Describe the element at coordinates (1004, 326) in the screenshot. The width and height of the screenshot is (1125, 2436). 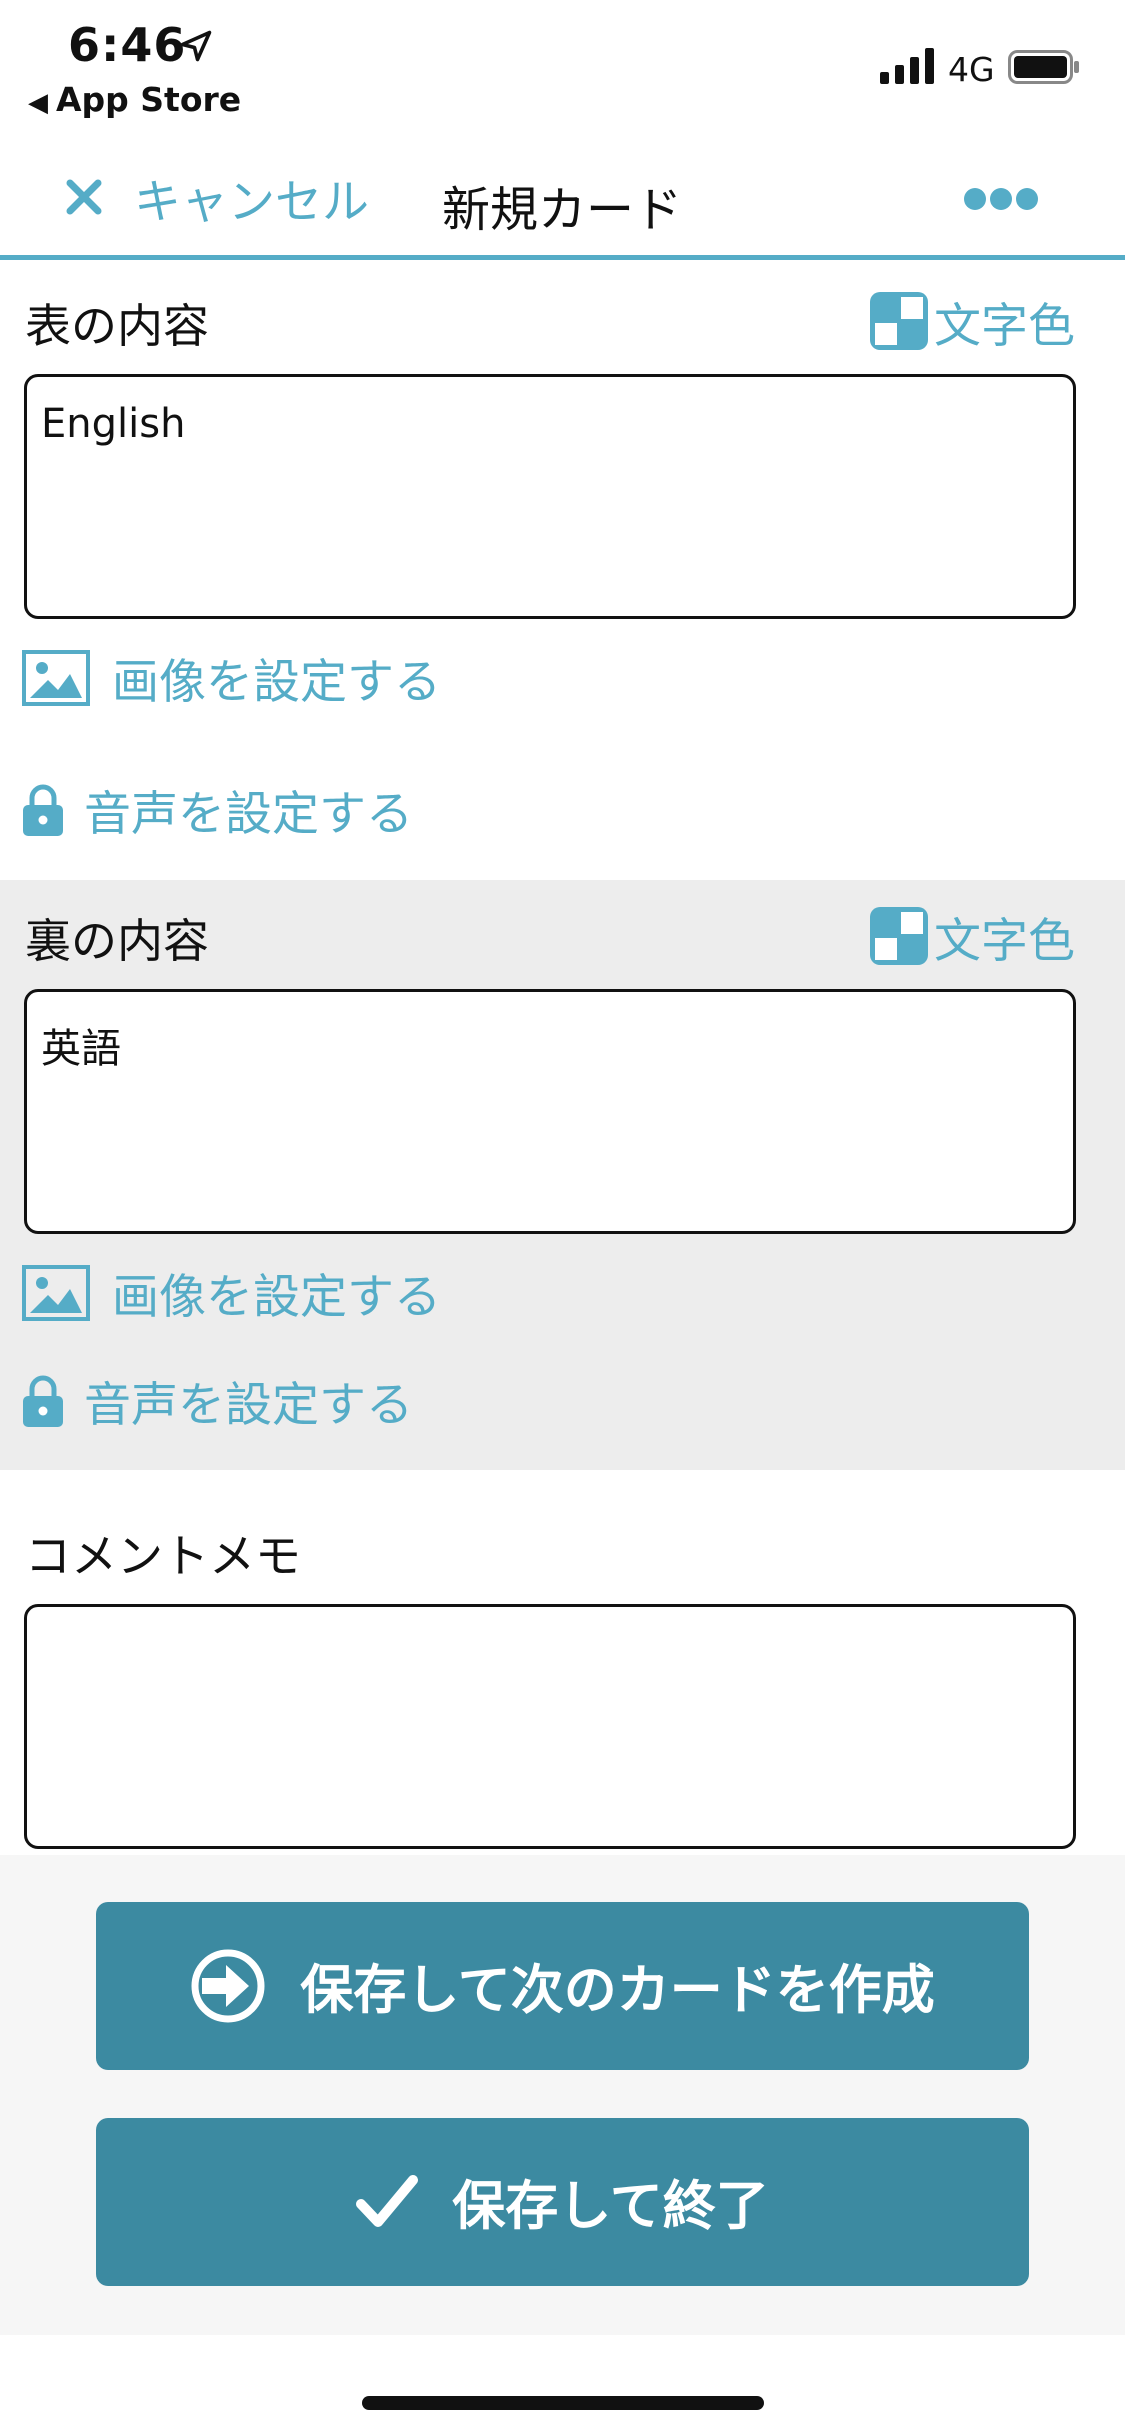
I see `front-text-color-label: 文字色` at that location.